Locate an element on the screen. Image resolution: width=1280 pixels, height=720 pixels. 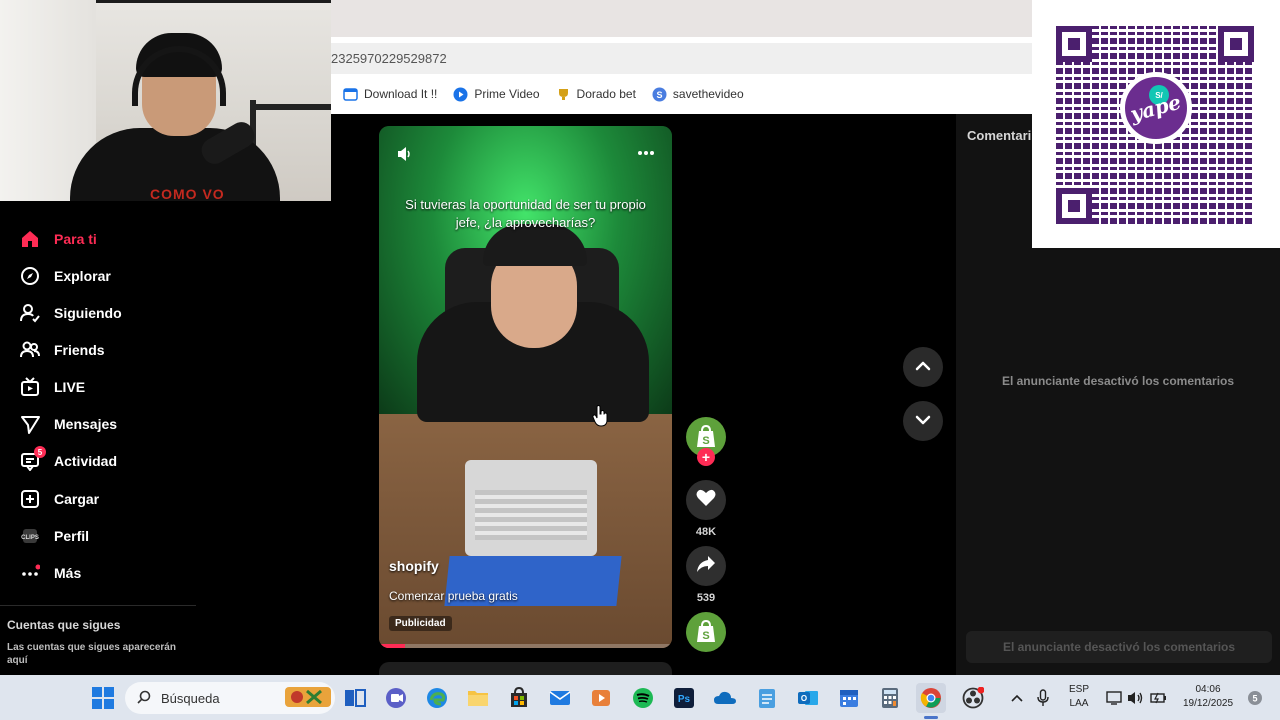
following-accounts-desc: Las cuentas que sigues aparecerán aquí is located at coordinates (91, 654).